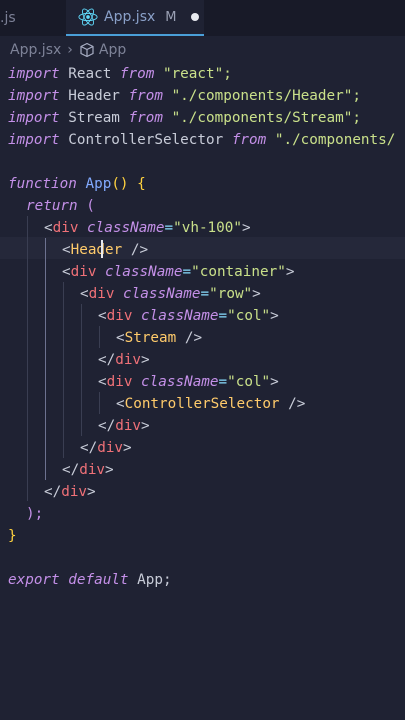  What do you see at coordinates (94, 118) in the screenshot?
I see `identifier: Stream` at bounding box center [94, 118].